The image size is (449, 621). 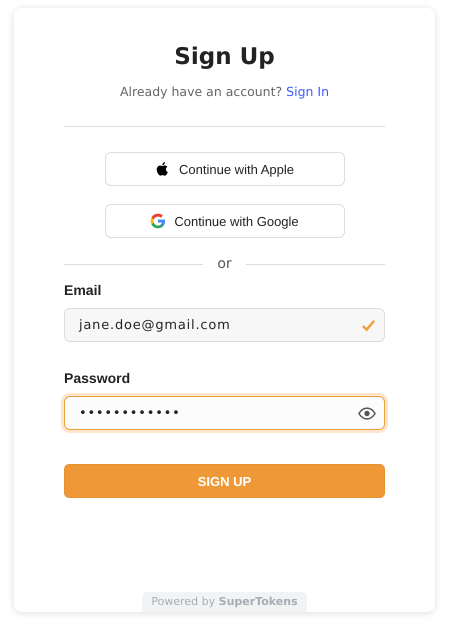 What do you see at coordinates (224, 325) in the screenshot?
I see `email-field: jane.doe@gmail.com` at bounding box center [224, 325].